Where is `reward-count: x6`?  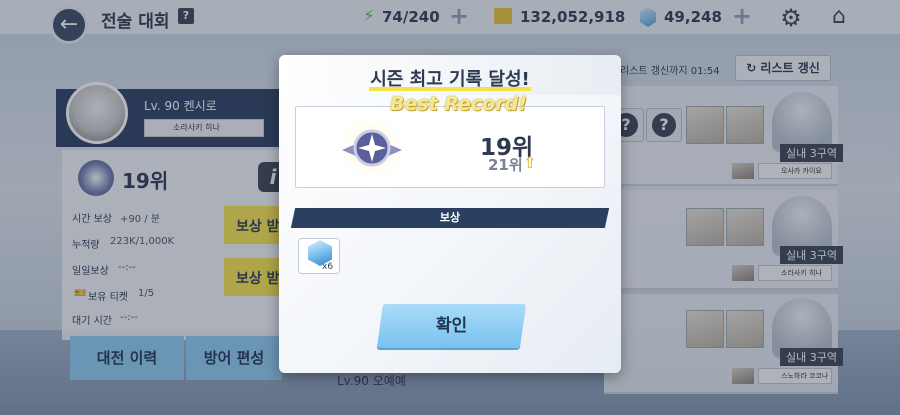 reward-count: x6 is located at coordinates (328, 267).